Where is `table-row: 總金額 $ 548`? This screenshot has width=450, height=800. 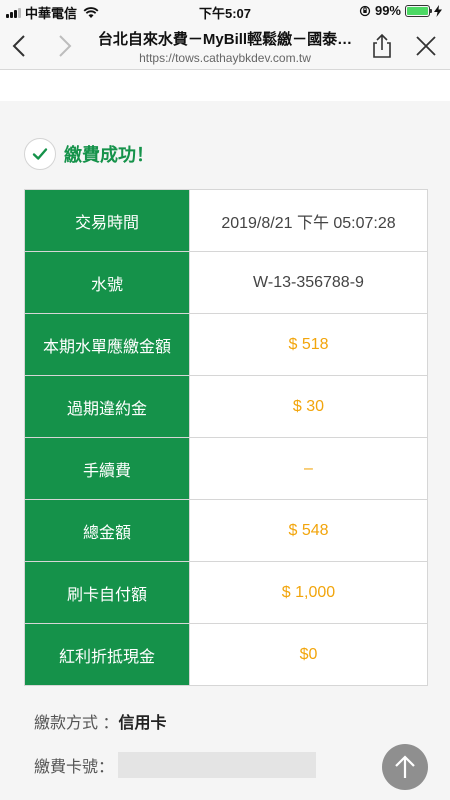 table-row: 總金額 $ 548 is located at coordinates (226, 530).